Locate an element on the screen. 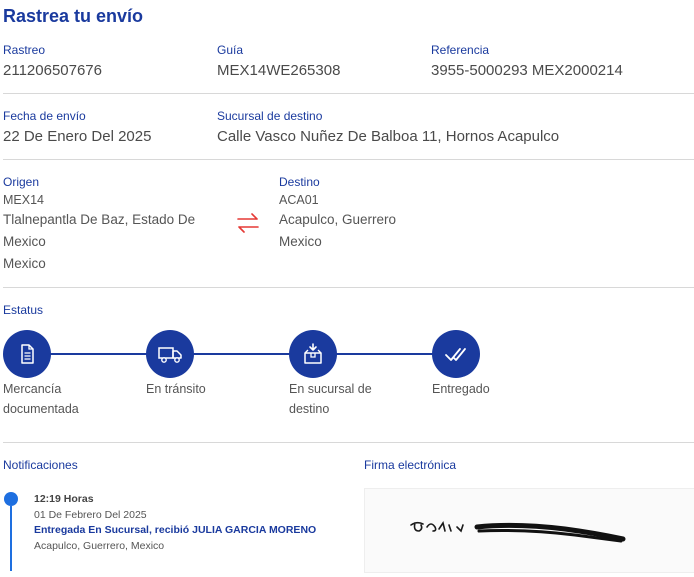 Image resolution: width=694 pixels, height=577 pixels. estatus-label: Estatus is located at coordinates (23, 310).